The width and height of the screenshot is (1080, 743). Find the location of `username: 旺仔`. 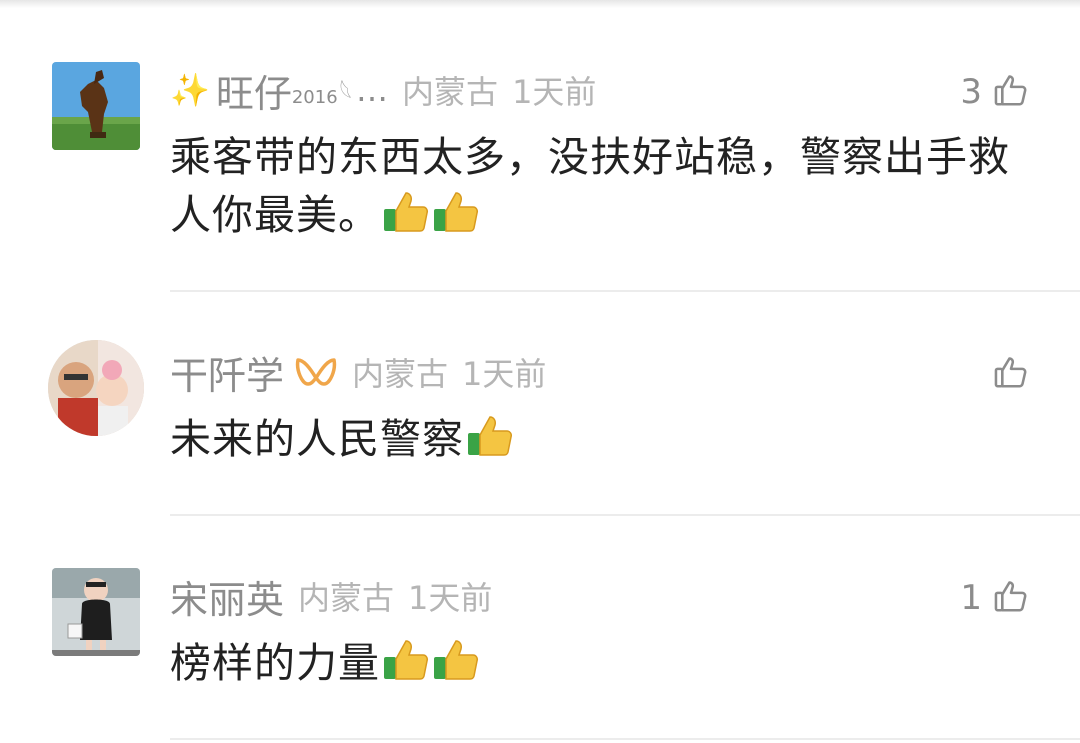

username: 旺仔 is located at coordinates (254, 90).